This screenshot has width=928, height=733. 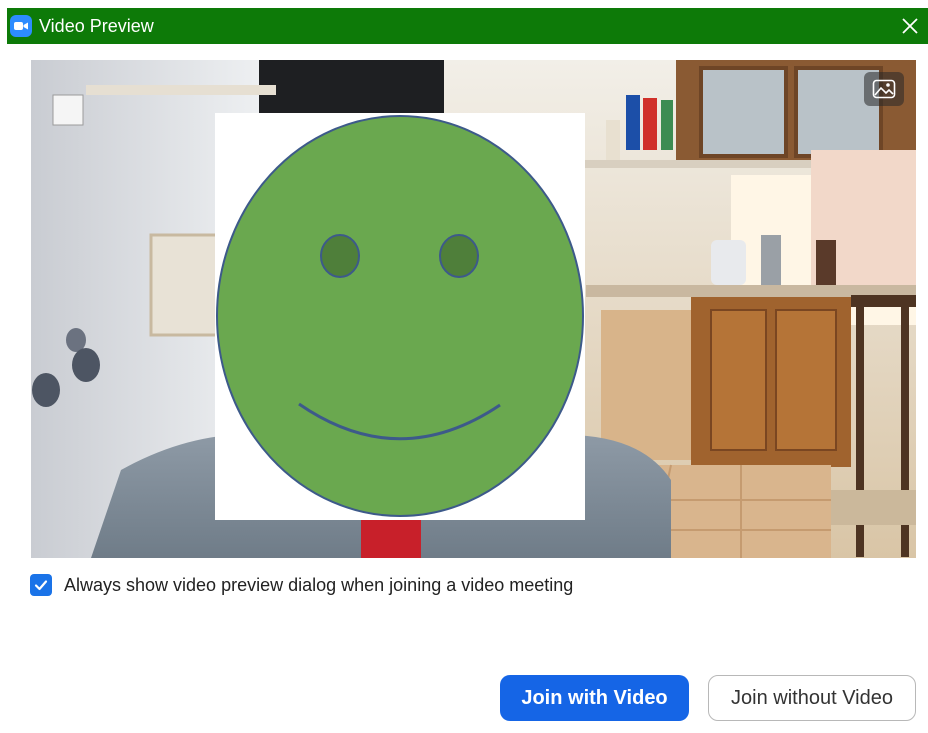 I want to click on join-without-video-button: Join without Video, so click(x=812, y=698).